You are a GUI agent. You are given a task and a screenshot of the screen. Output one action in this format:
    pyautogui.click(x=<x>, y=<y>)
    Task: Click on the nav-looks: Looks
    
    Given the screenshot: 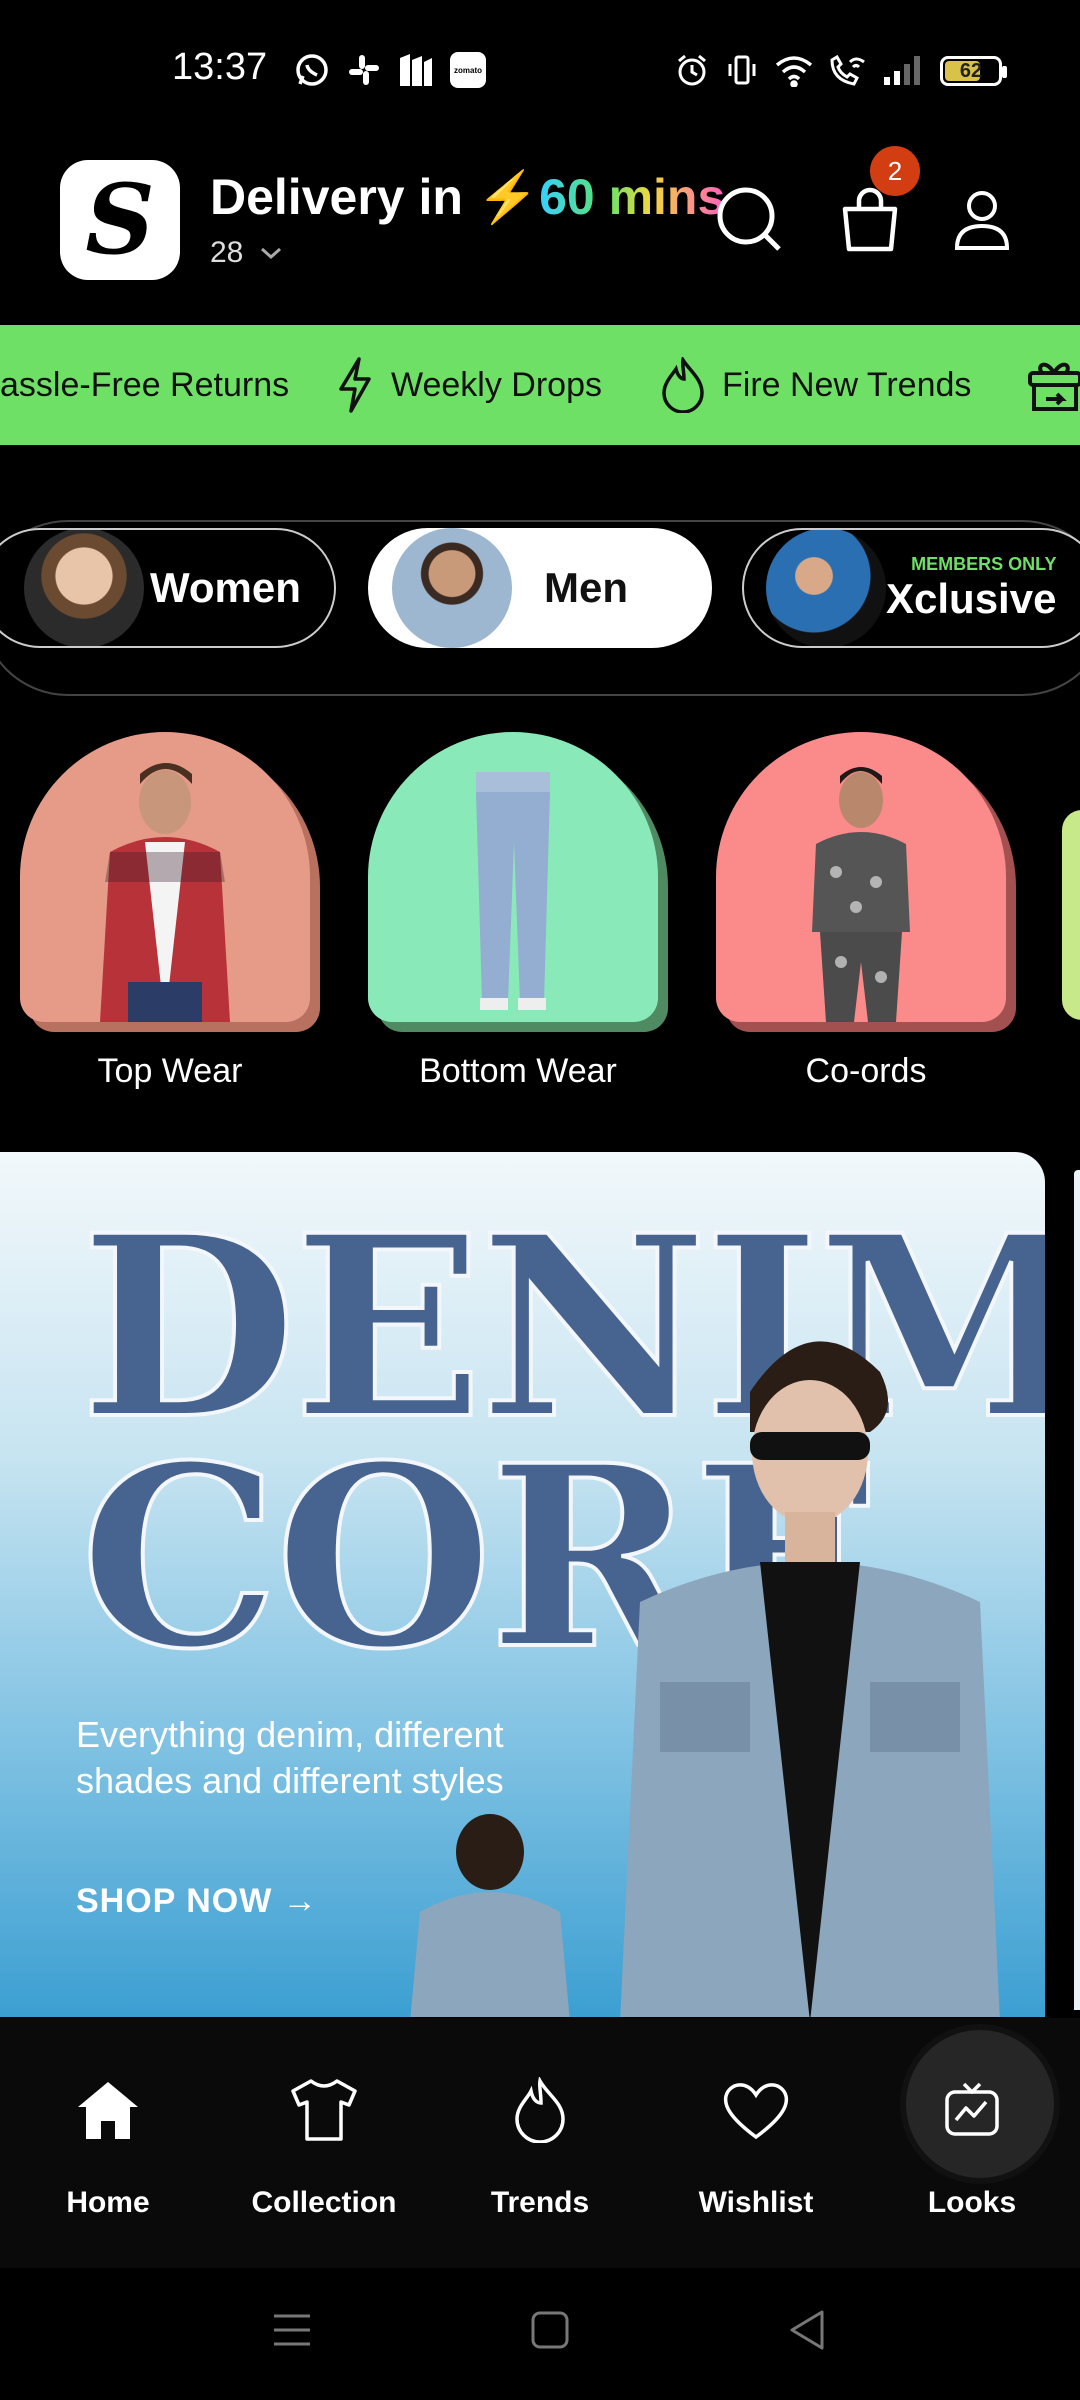 What is the action you would take?
    pyautogui.click(x=972, y=2145)
    